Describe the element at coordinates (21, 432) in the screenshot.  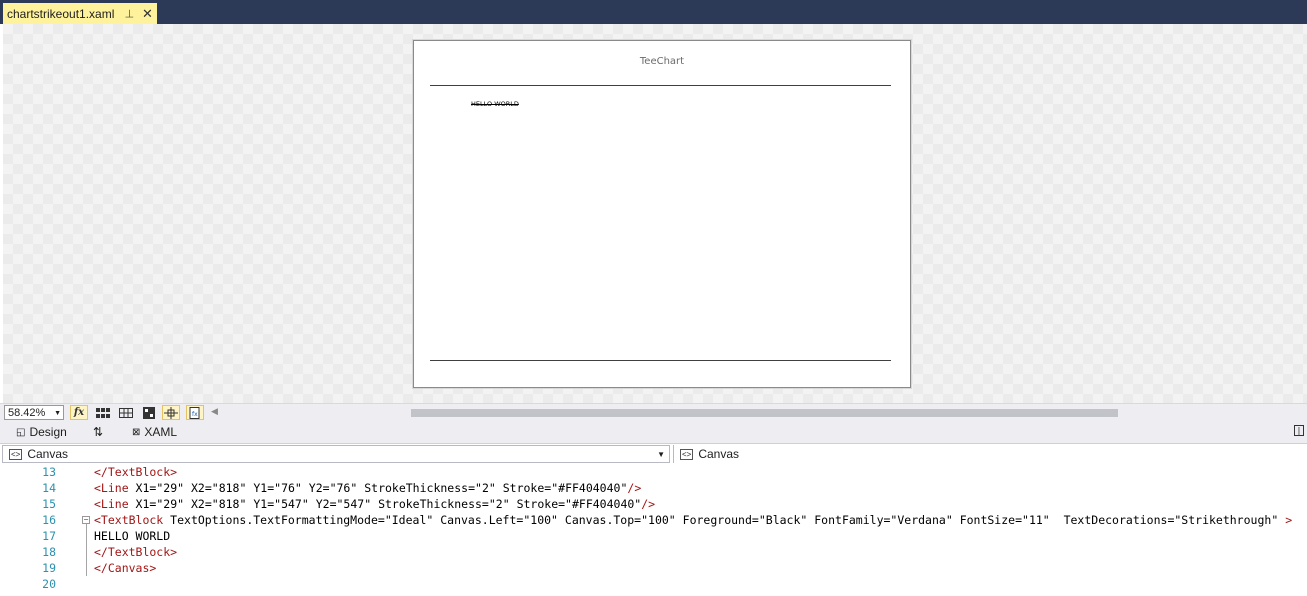
I see `design-icon: ◱` at that location.